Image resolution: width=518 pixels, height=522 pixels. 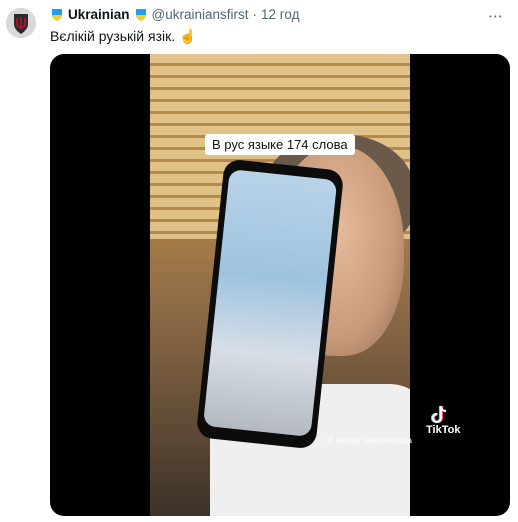 I want to click on tiktok-icon, so click(x=438, y=414).